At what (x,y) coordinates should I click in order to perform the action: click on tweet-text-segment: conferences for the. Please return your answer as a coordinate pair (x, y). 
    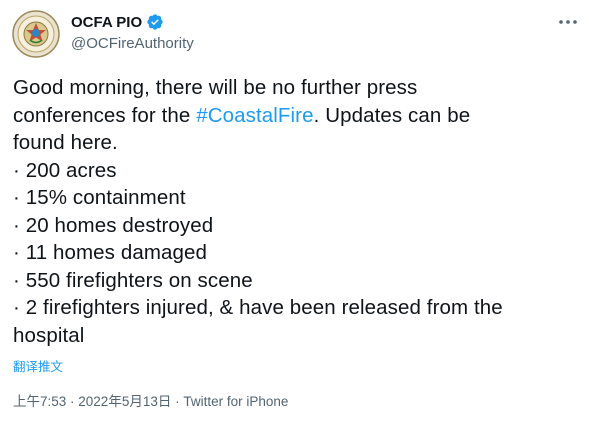
    Looking at the image, I should click on (105, 115).